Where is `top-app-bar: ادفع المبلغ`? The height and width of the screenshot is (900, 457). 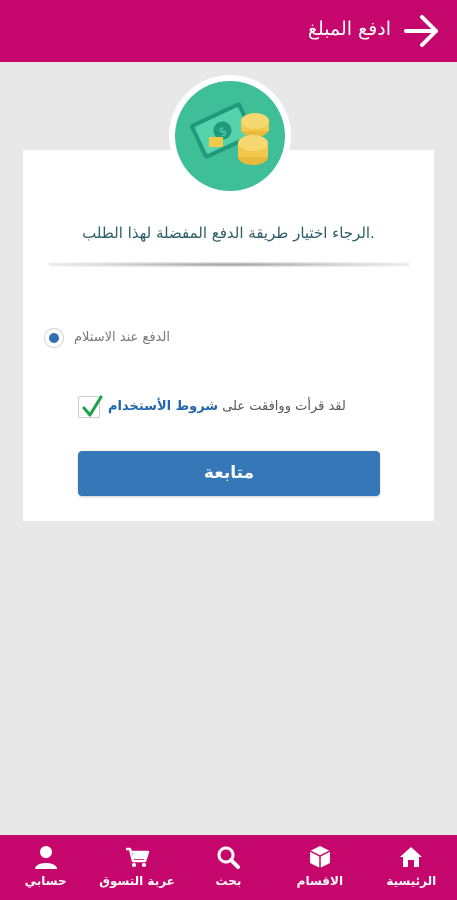
top-app-bar: ادفع المبلغ is located at coordinates (228, 31).